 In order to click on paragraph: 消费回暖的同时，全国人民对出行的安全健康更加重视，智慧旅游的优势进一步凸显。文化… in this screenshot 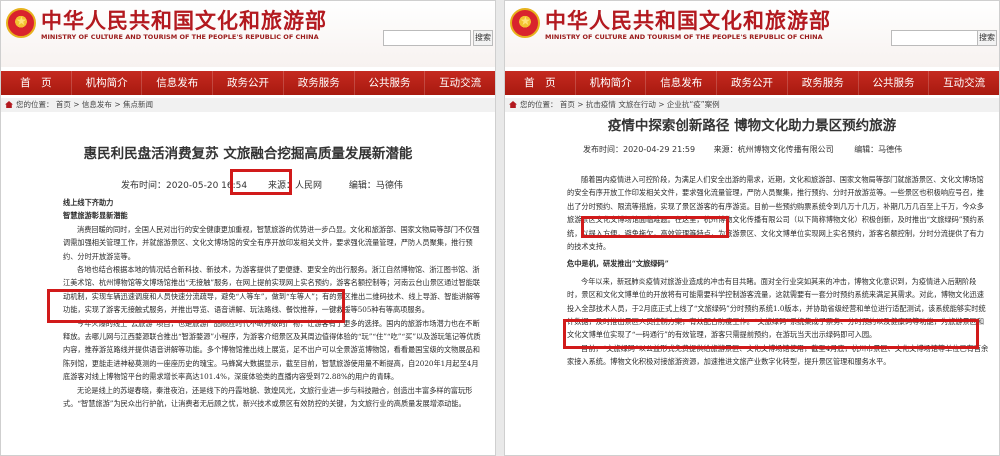, I will do `click(271, 242)`.